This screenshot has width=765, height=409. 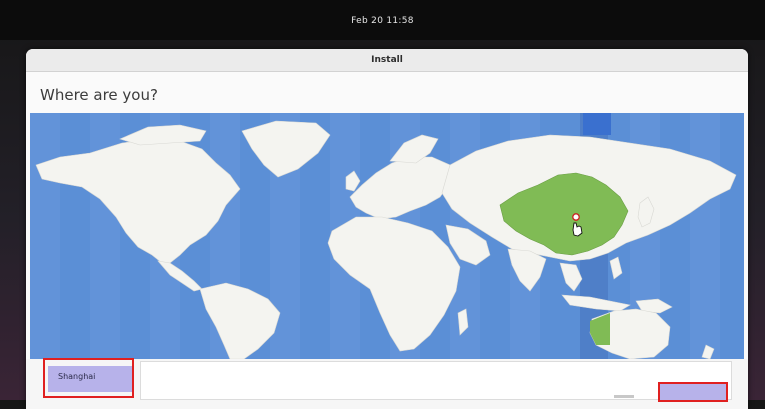 What do you see at coordinates (576, 217) in the screenshot?
I see `map-pin-icon` at bounding box center [576, 217].